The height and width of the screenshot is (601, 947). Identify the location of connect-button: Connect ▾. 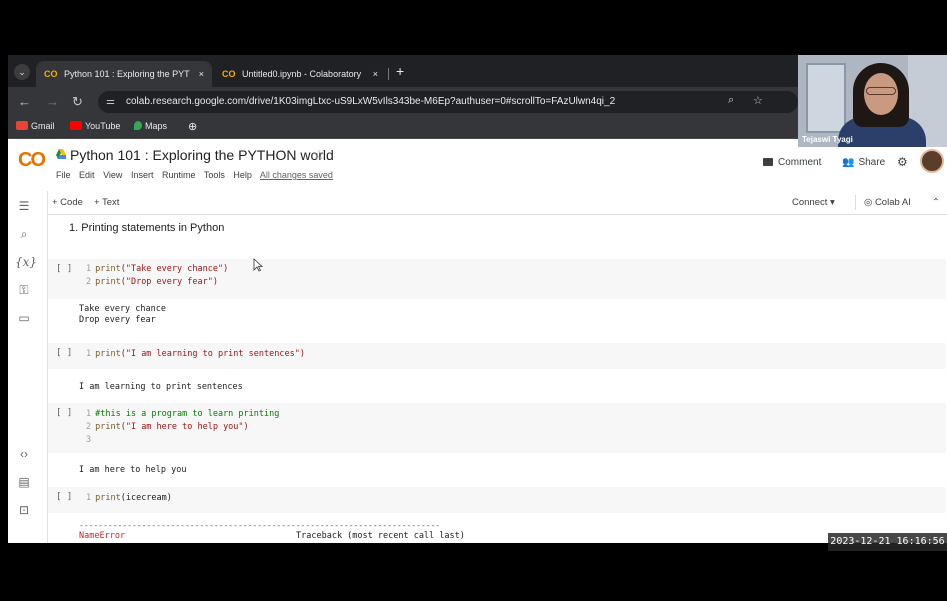
(813, 202).